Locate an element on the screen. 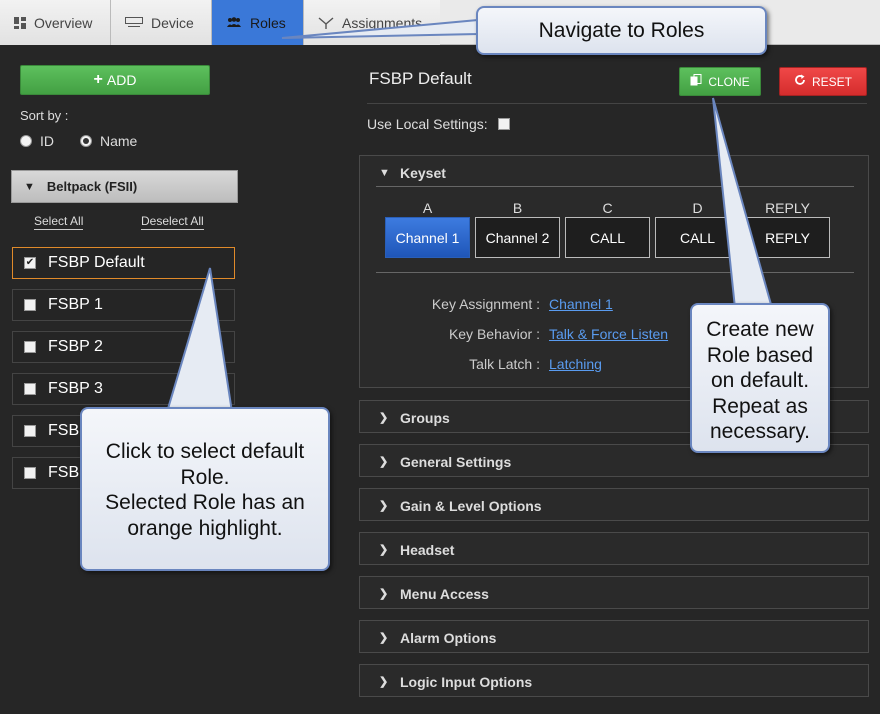  navigate-callout: Navigate to Roles is located at coordinates (621, 30).